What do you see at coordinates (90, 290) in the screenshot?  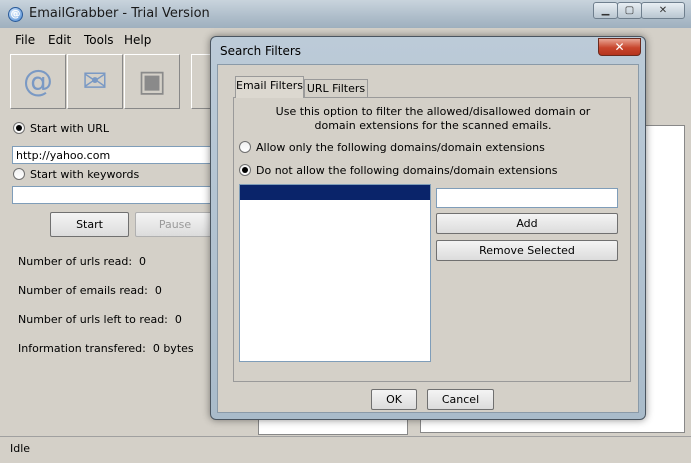 I see `stat-emails-read: Number of emails read: 0` at bounding box center [90, 290].